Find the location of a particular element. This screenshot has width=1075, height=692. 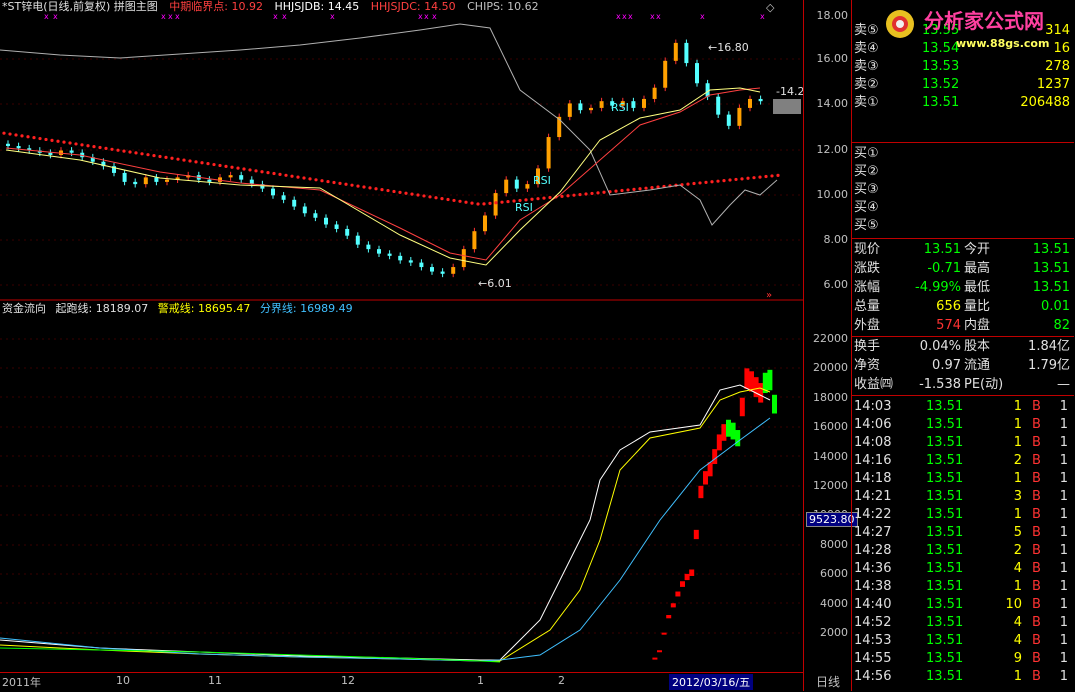

buy-level: 买③ is located at coordinates (963, 190).